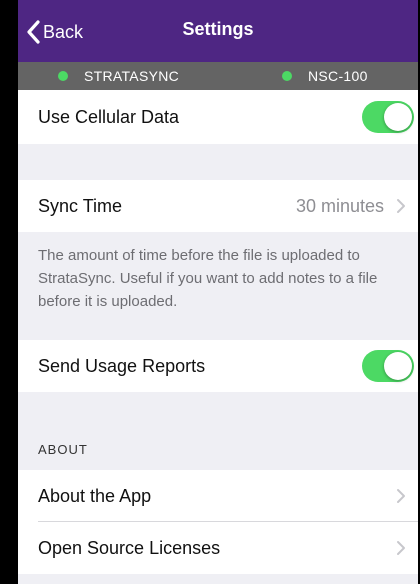  Describe the element at coordinates (129, 547) in the screenshot. I see `open-source-licenses-label: Open Source Licenses` at that location.